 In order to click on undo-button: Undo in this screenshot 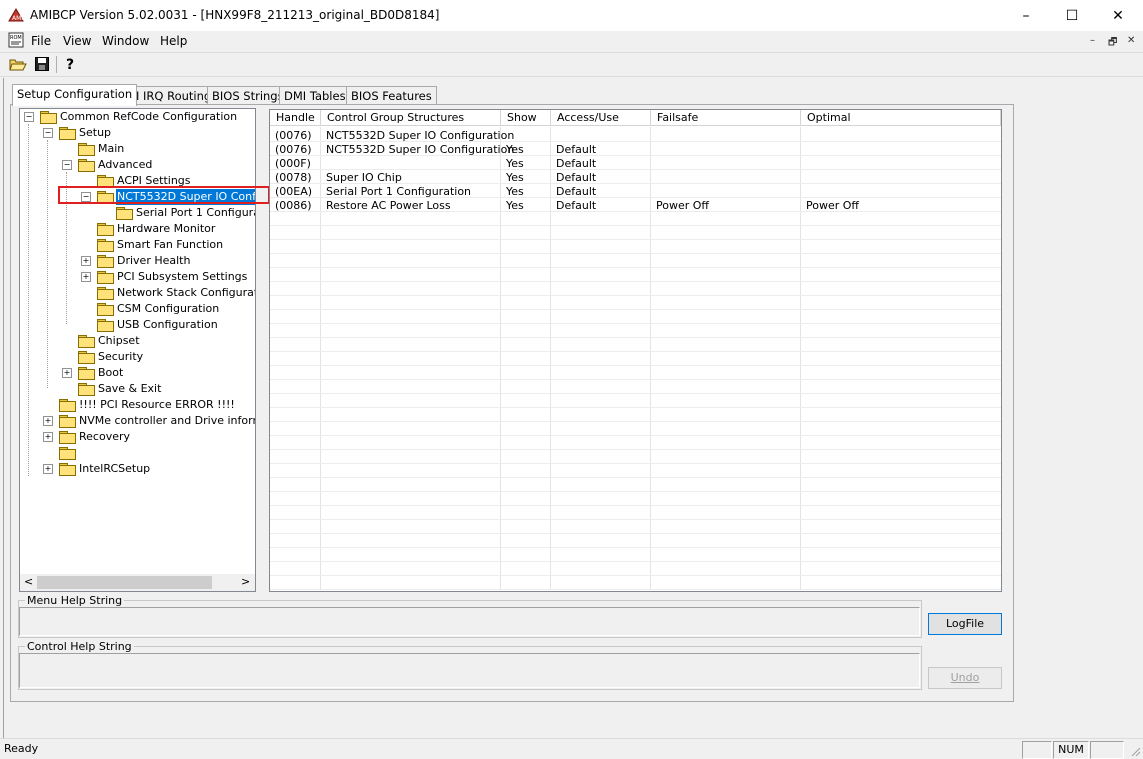, I will do `click(965, 678)`.